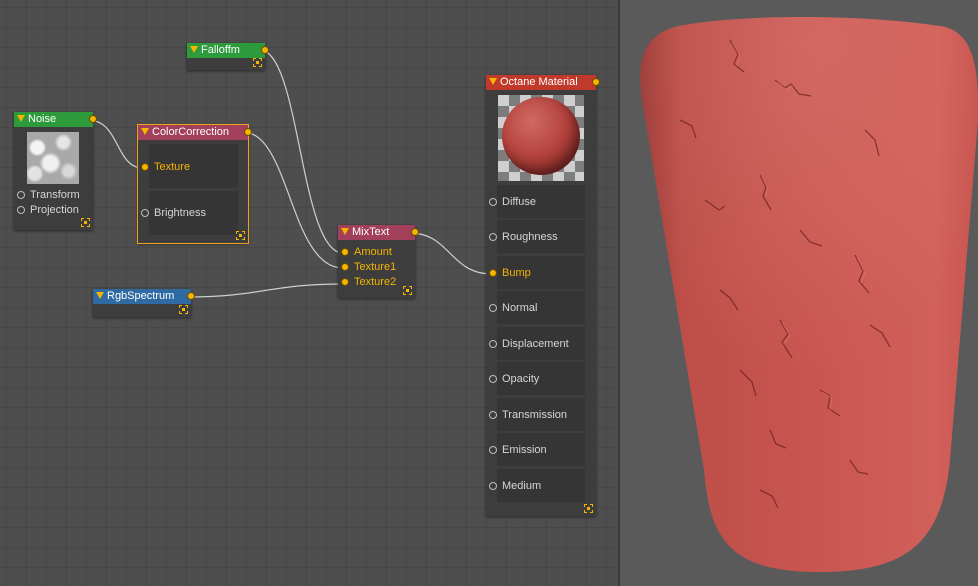  Describe the element at coordinates (265, 290) in the screenshot. I see `wire-rgbspectrum-to-texture2` at that location.